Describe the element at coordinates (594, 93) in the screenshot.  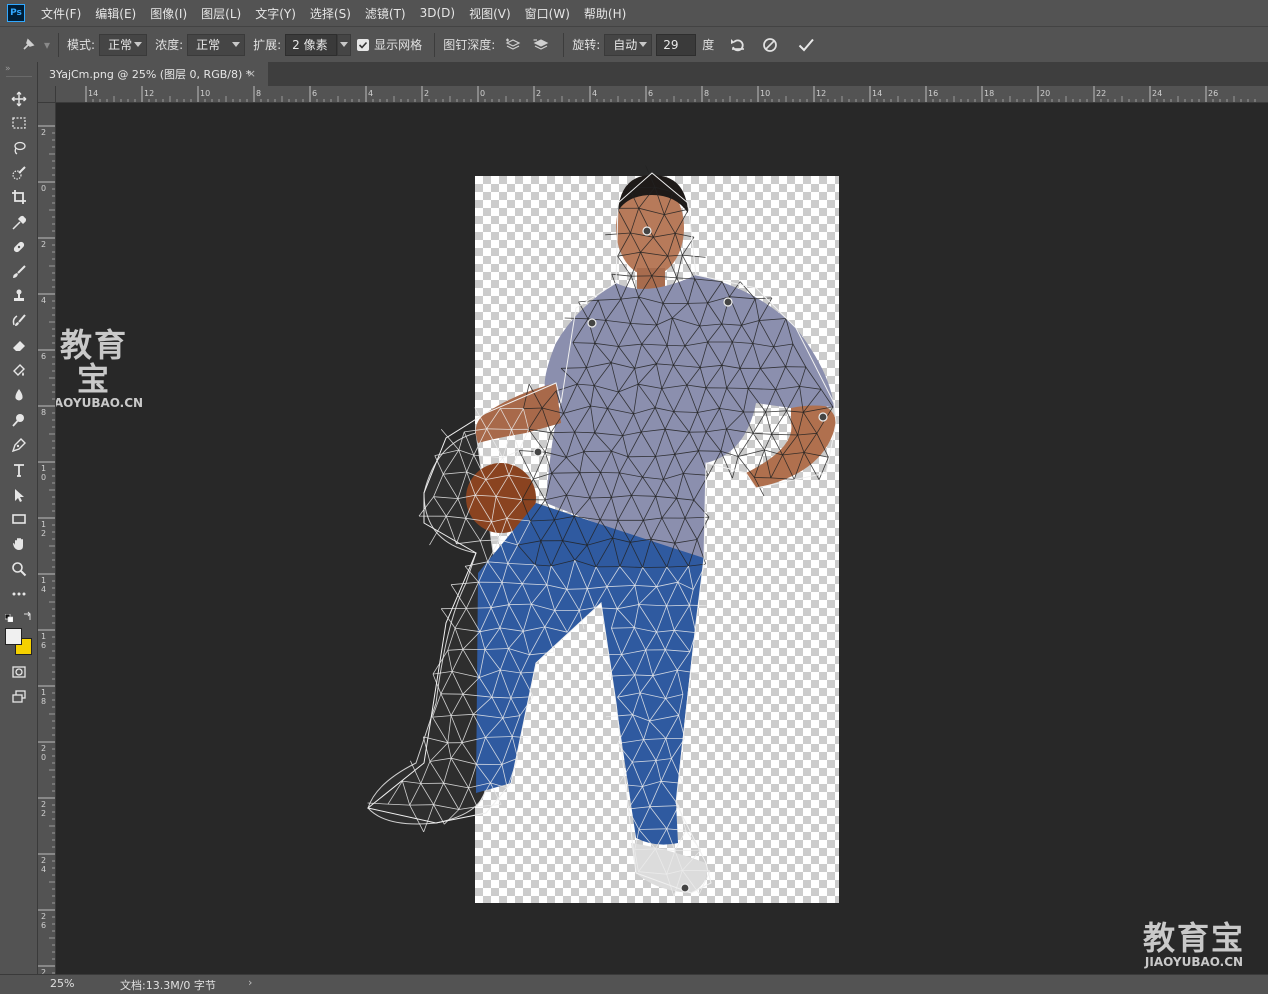
I see `ruler-label: 4` at that location.